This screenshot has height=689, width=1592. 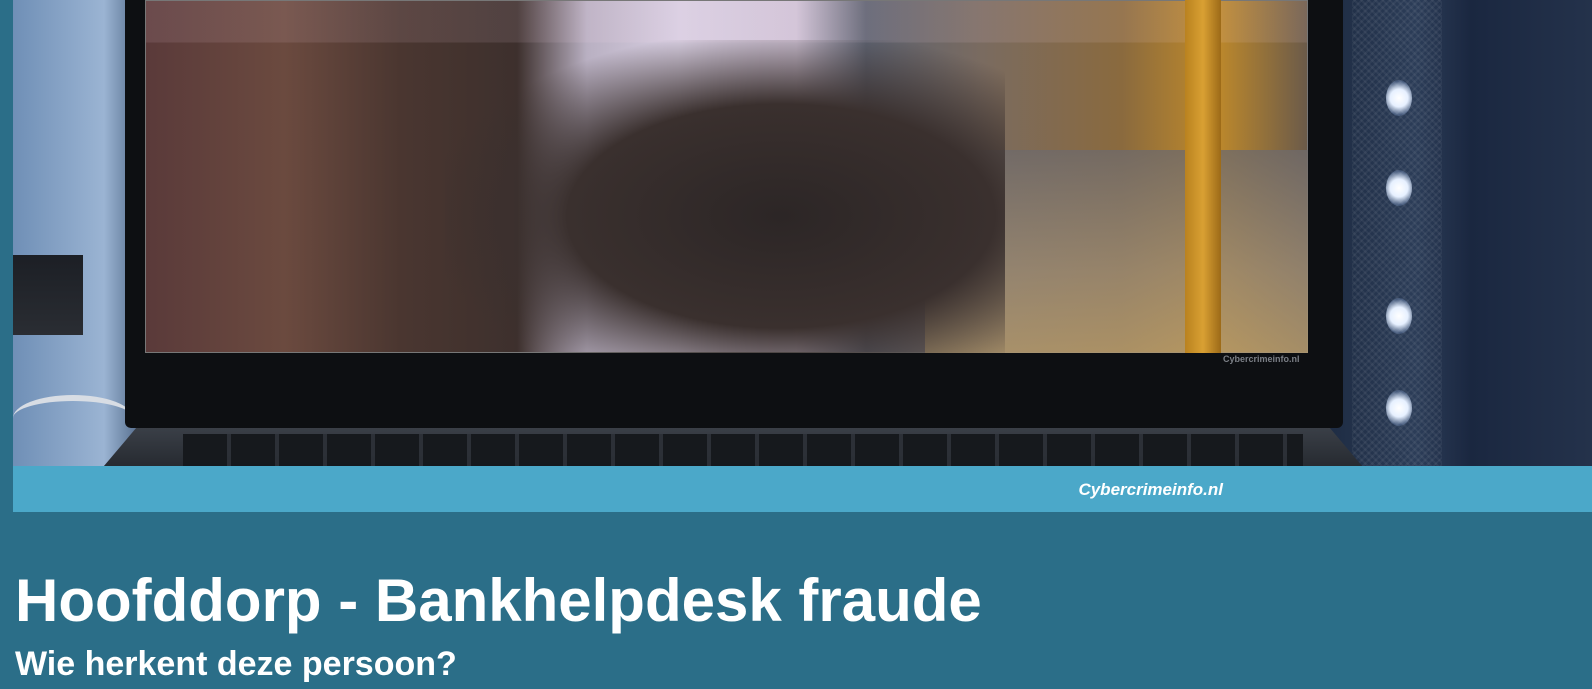 What do you see at coordinates (498, 600) in the screenshot?
I see `article-title: Hoofddorp - Bankhelpdesk fraude` at bounding box center [498, 600].